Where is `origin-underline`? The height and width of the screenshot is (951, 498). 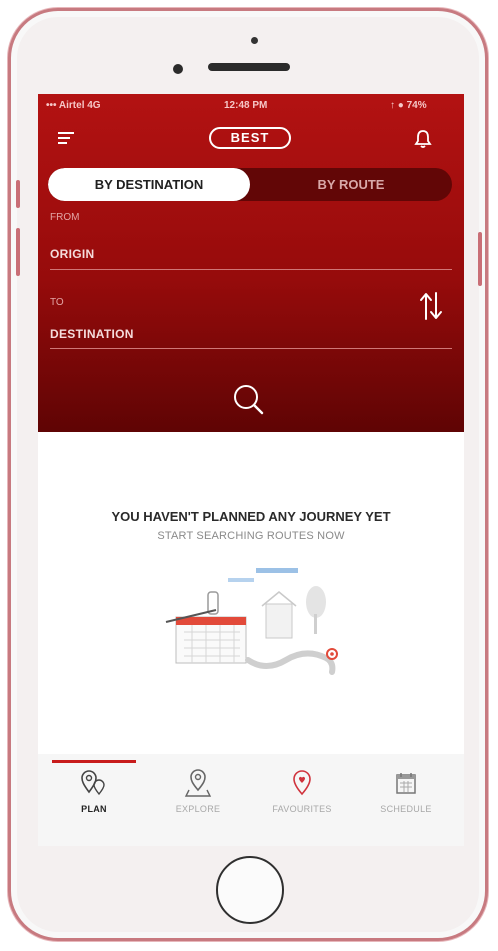
origin-underline is located at coordinates (251, 269).